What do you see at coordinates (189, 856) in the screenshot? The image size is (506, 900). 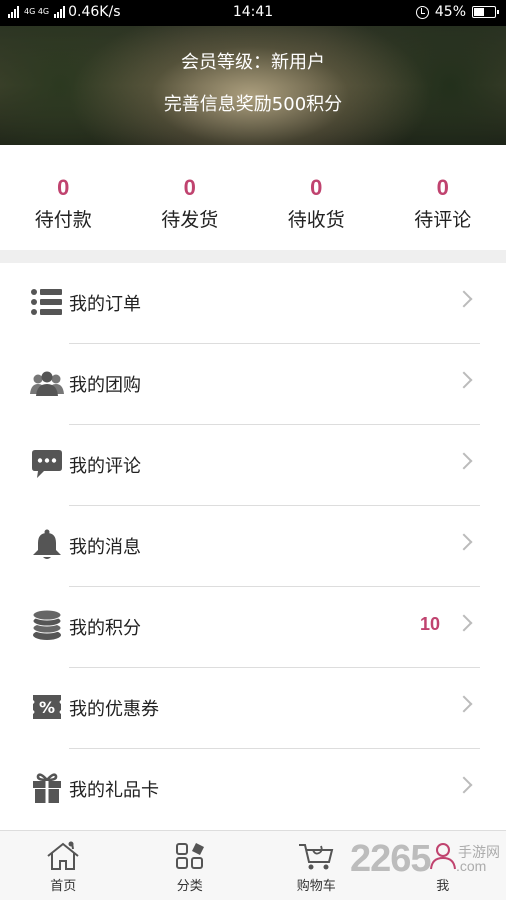 I see `category-icon` at bounding box center [189, 856].